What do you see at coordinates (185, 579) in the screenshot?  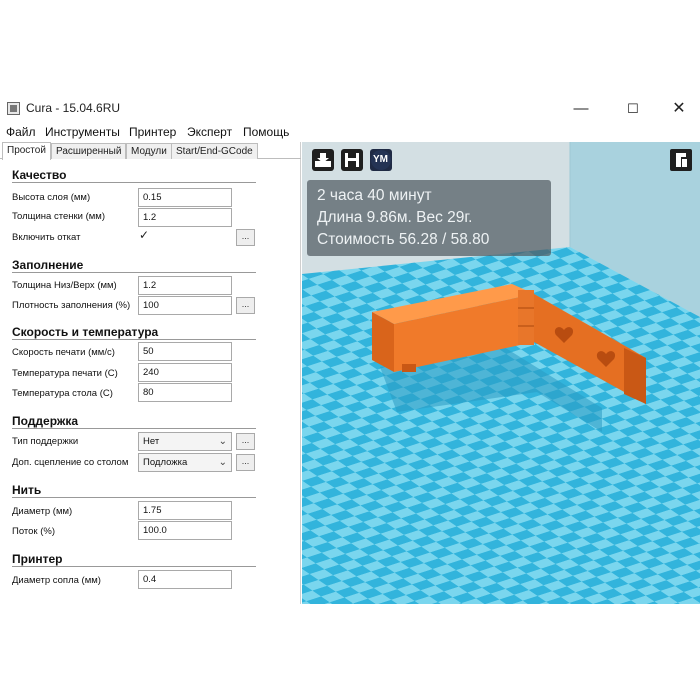 I see `nozzle-diameter-input: 0.4` at bounding box center [185, 579].